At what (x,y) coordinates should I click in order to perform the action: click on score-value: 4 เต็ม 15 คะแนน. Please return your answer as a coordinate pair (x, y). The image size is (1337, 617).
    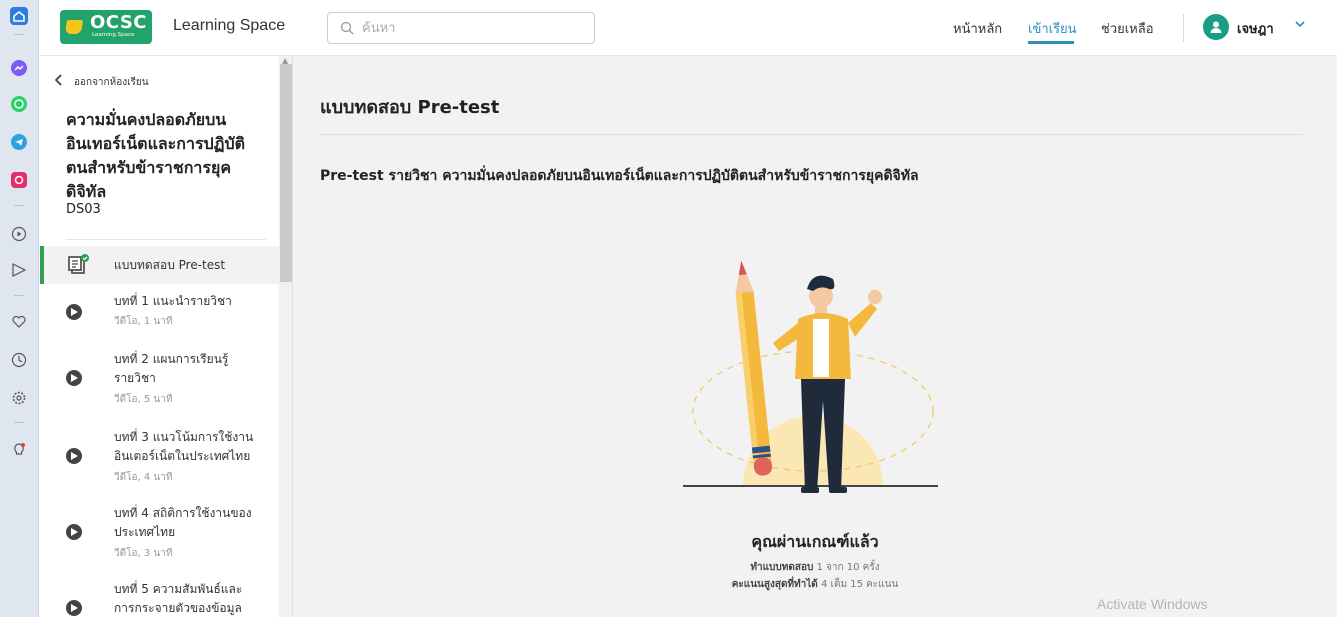
    Looking at the image, I should click on (859, 584).